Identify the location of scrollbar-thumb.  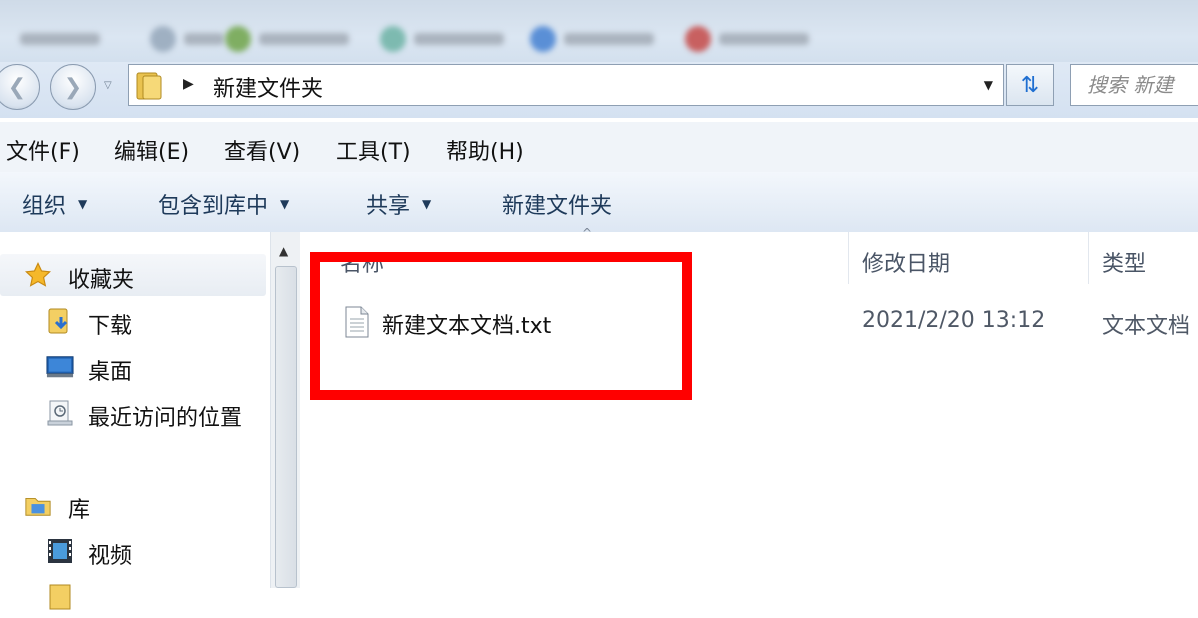
(286, 427).